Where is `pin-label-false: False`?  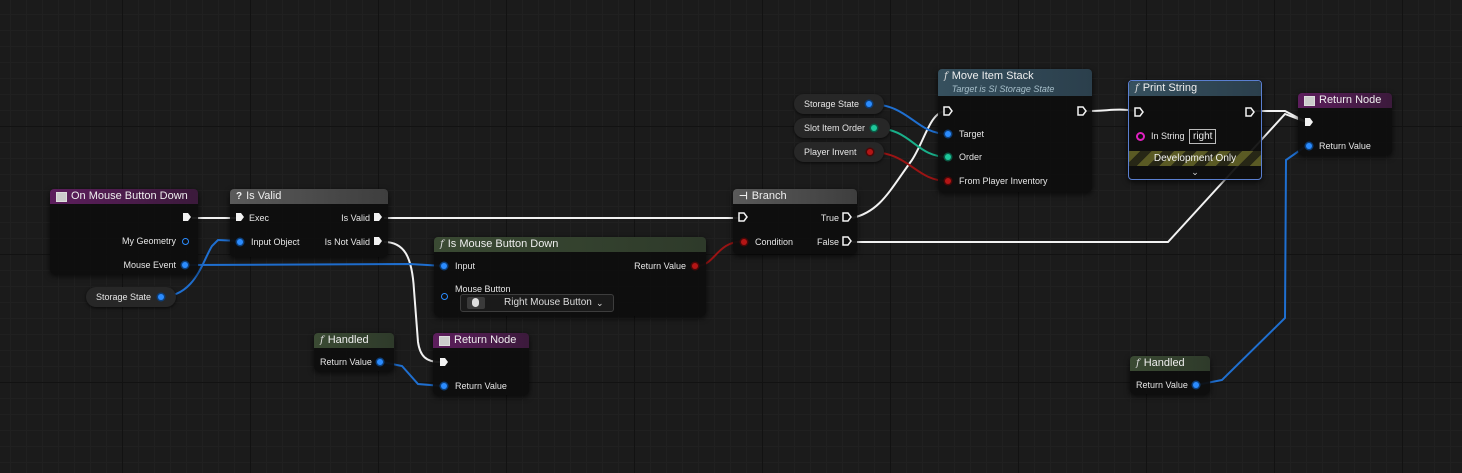 pin-label-false: False is located at coordinates (827, 242).